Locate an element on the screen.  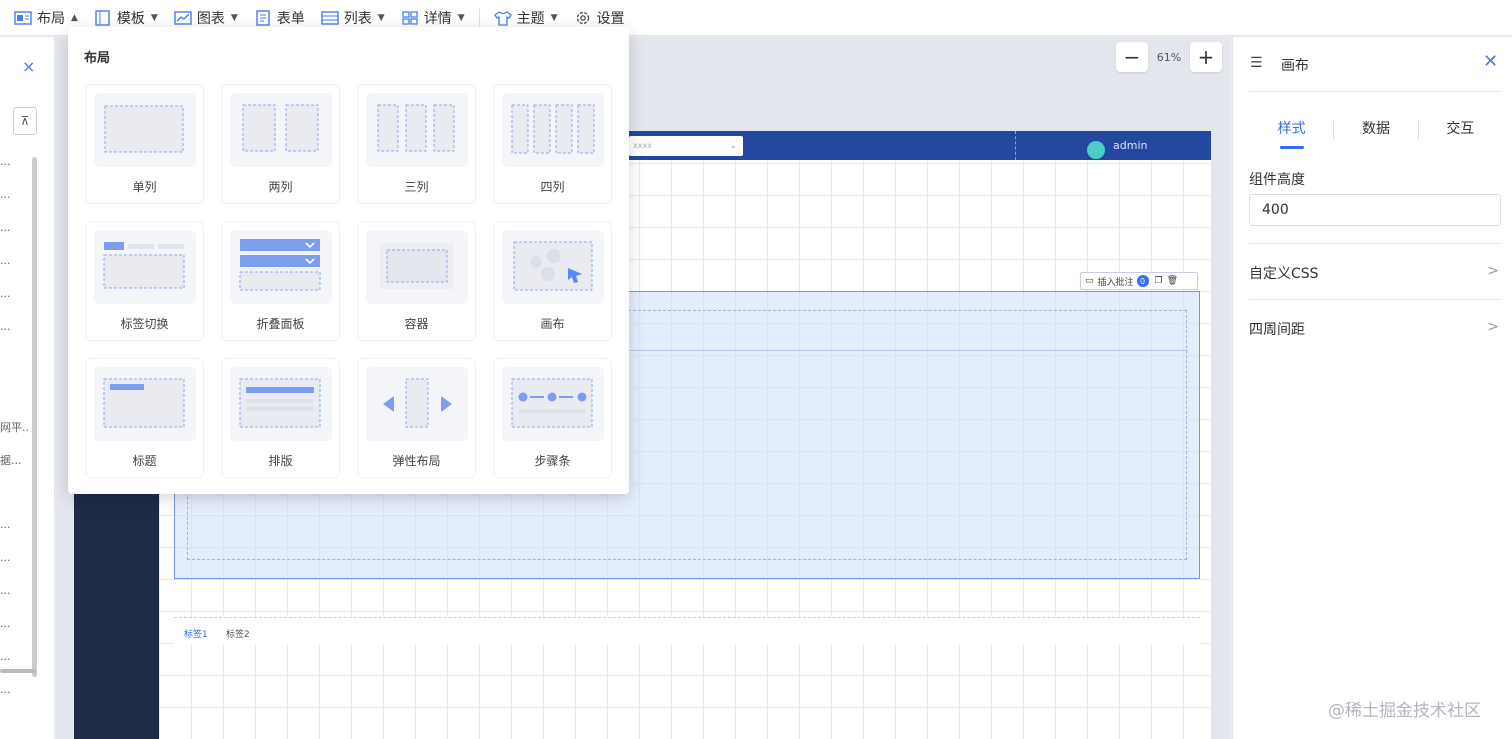
layout-item-typography: 排版 is located at coordinates (280, 418).